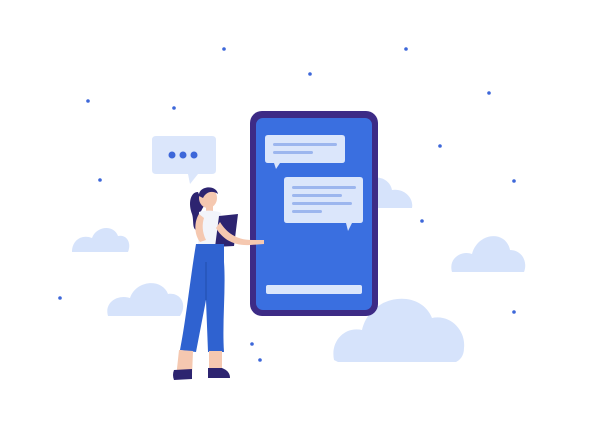  What do you see at coordinates (392, 192) in the screenshot?
I see `cloud-behind-phone` at bounding box center [392, 192].